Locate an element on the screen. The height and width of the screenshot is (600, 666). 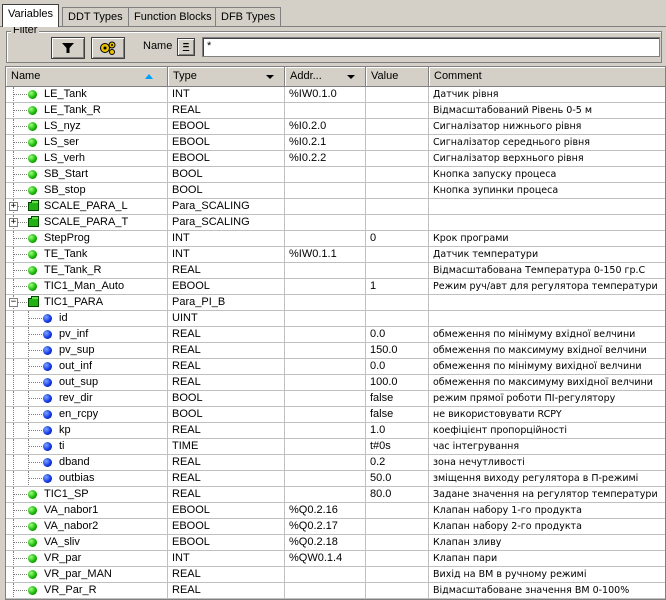
name-cell: pv_inf is located at coordinates (87, 335).